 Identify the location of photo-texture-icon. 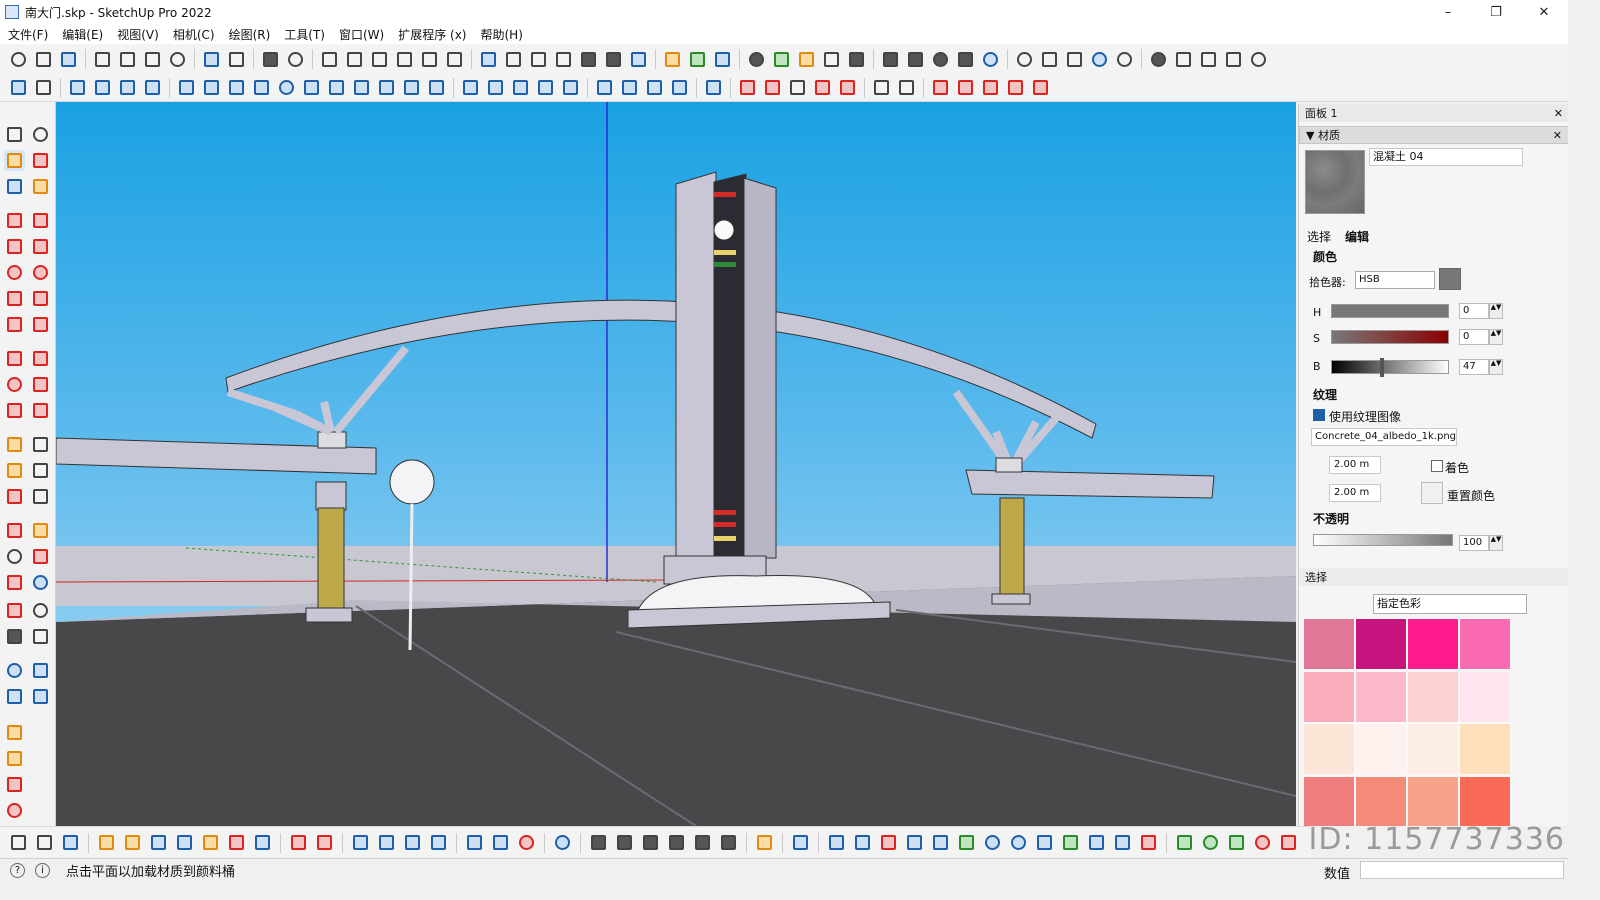
(806, 59).